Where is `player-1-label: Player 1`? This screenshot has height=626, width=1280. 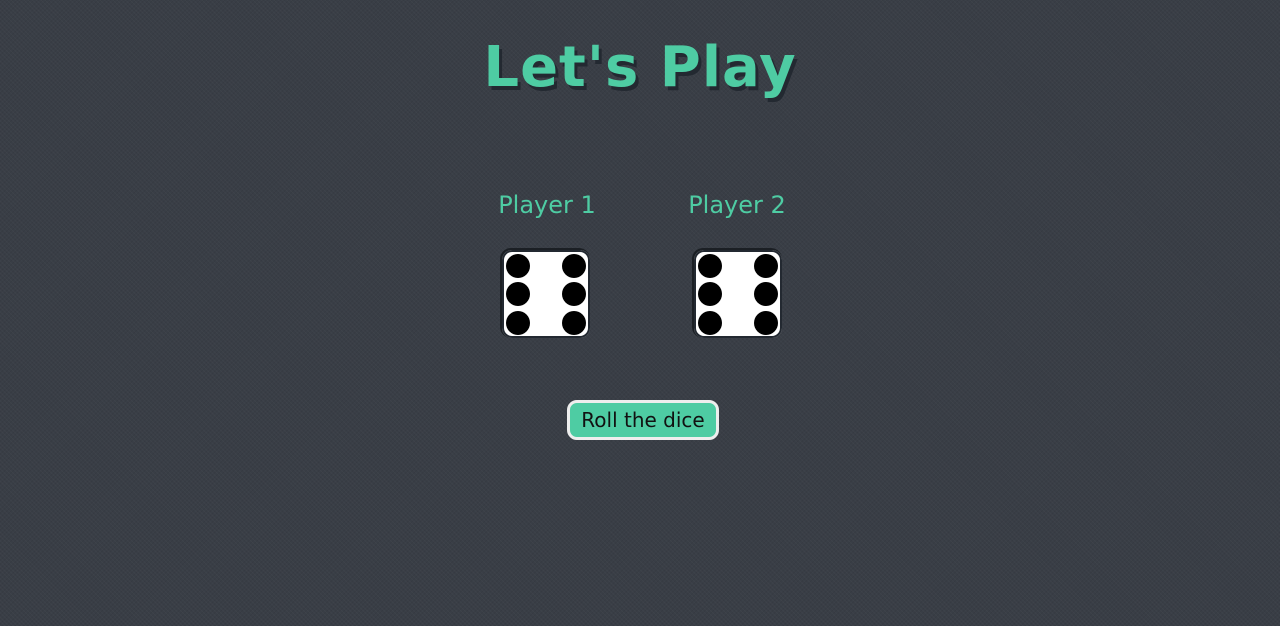
player-1-label: Player 1 is located at coordinates (547, 205).